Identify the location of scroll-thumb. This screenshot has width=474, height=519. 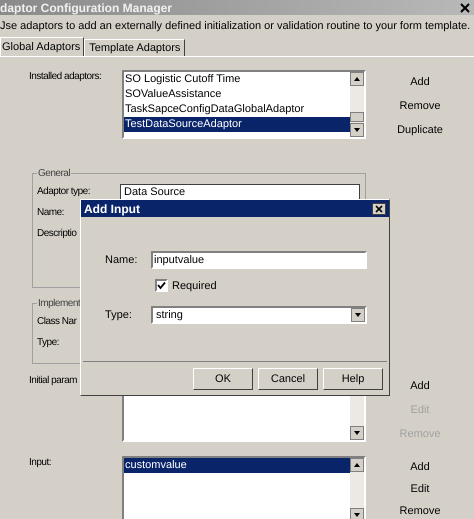
(357, 117).